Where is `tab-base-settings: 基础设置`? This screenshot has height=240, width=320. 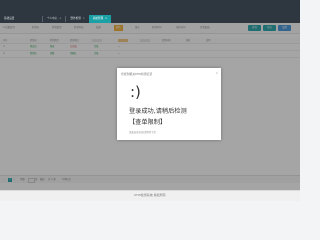
tab-base-settings: 基础设置 is located at coordinates (21, 19).